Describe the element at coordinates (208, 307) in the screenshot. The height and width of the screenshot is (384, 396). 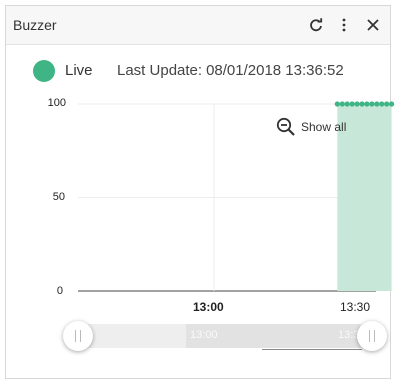
I see `x-tick-label: 13:00` at that location.